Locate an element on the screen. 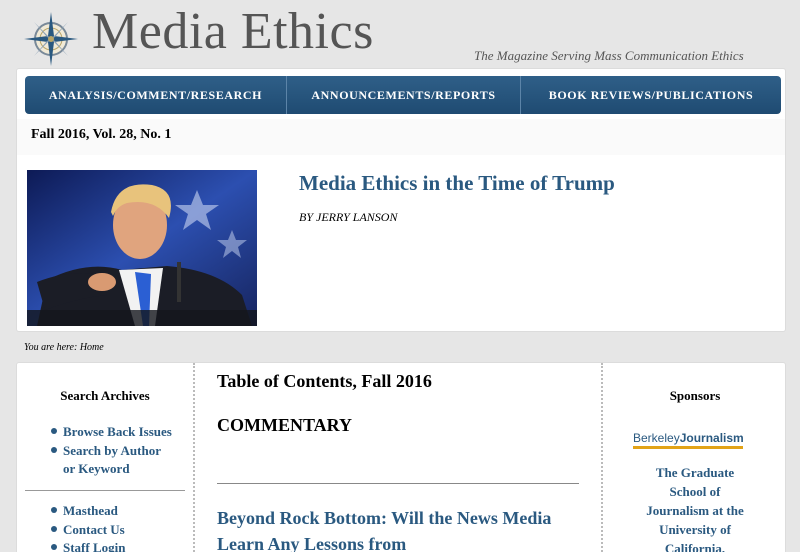 Image resolution: width=800 pixels, height=552 pixels. site-links: Masthead Contact Us Staff Login is located at coordinates (124, 527).